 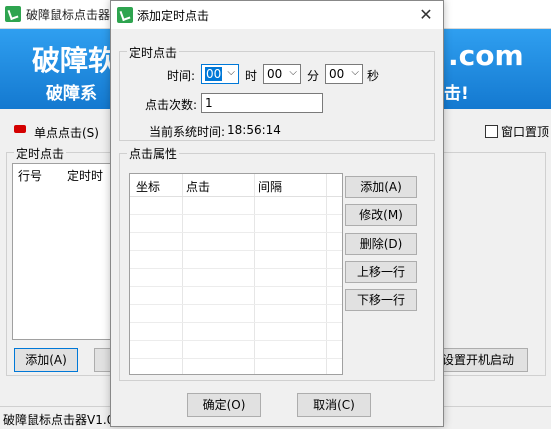 What do you see at coordinates (209, 103) in the screenshot?
I see `click-count-value: 1` at bounding box center [209, 103].